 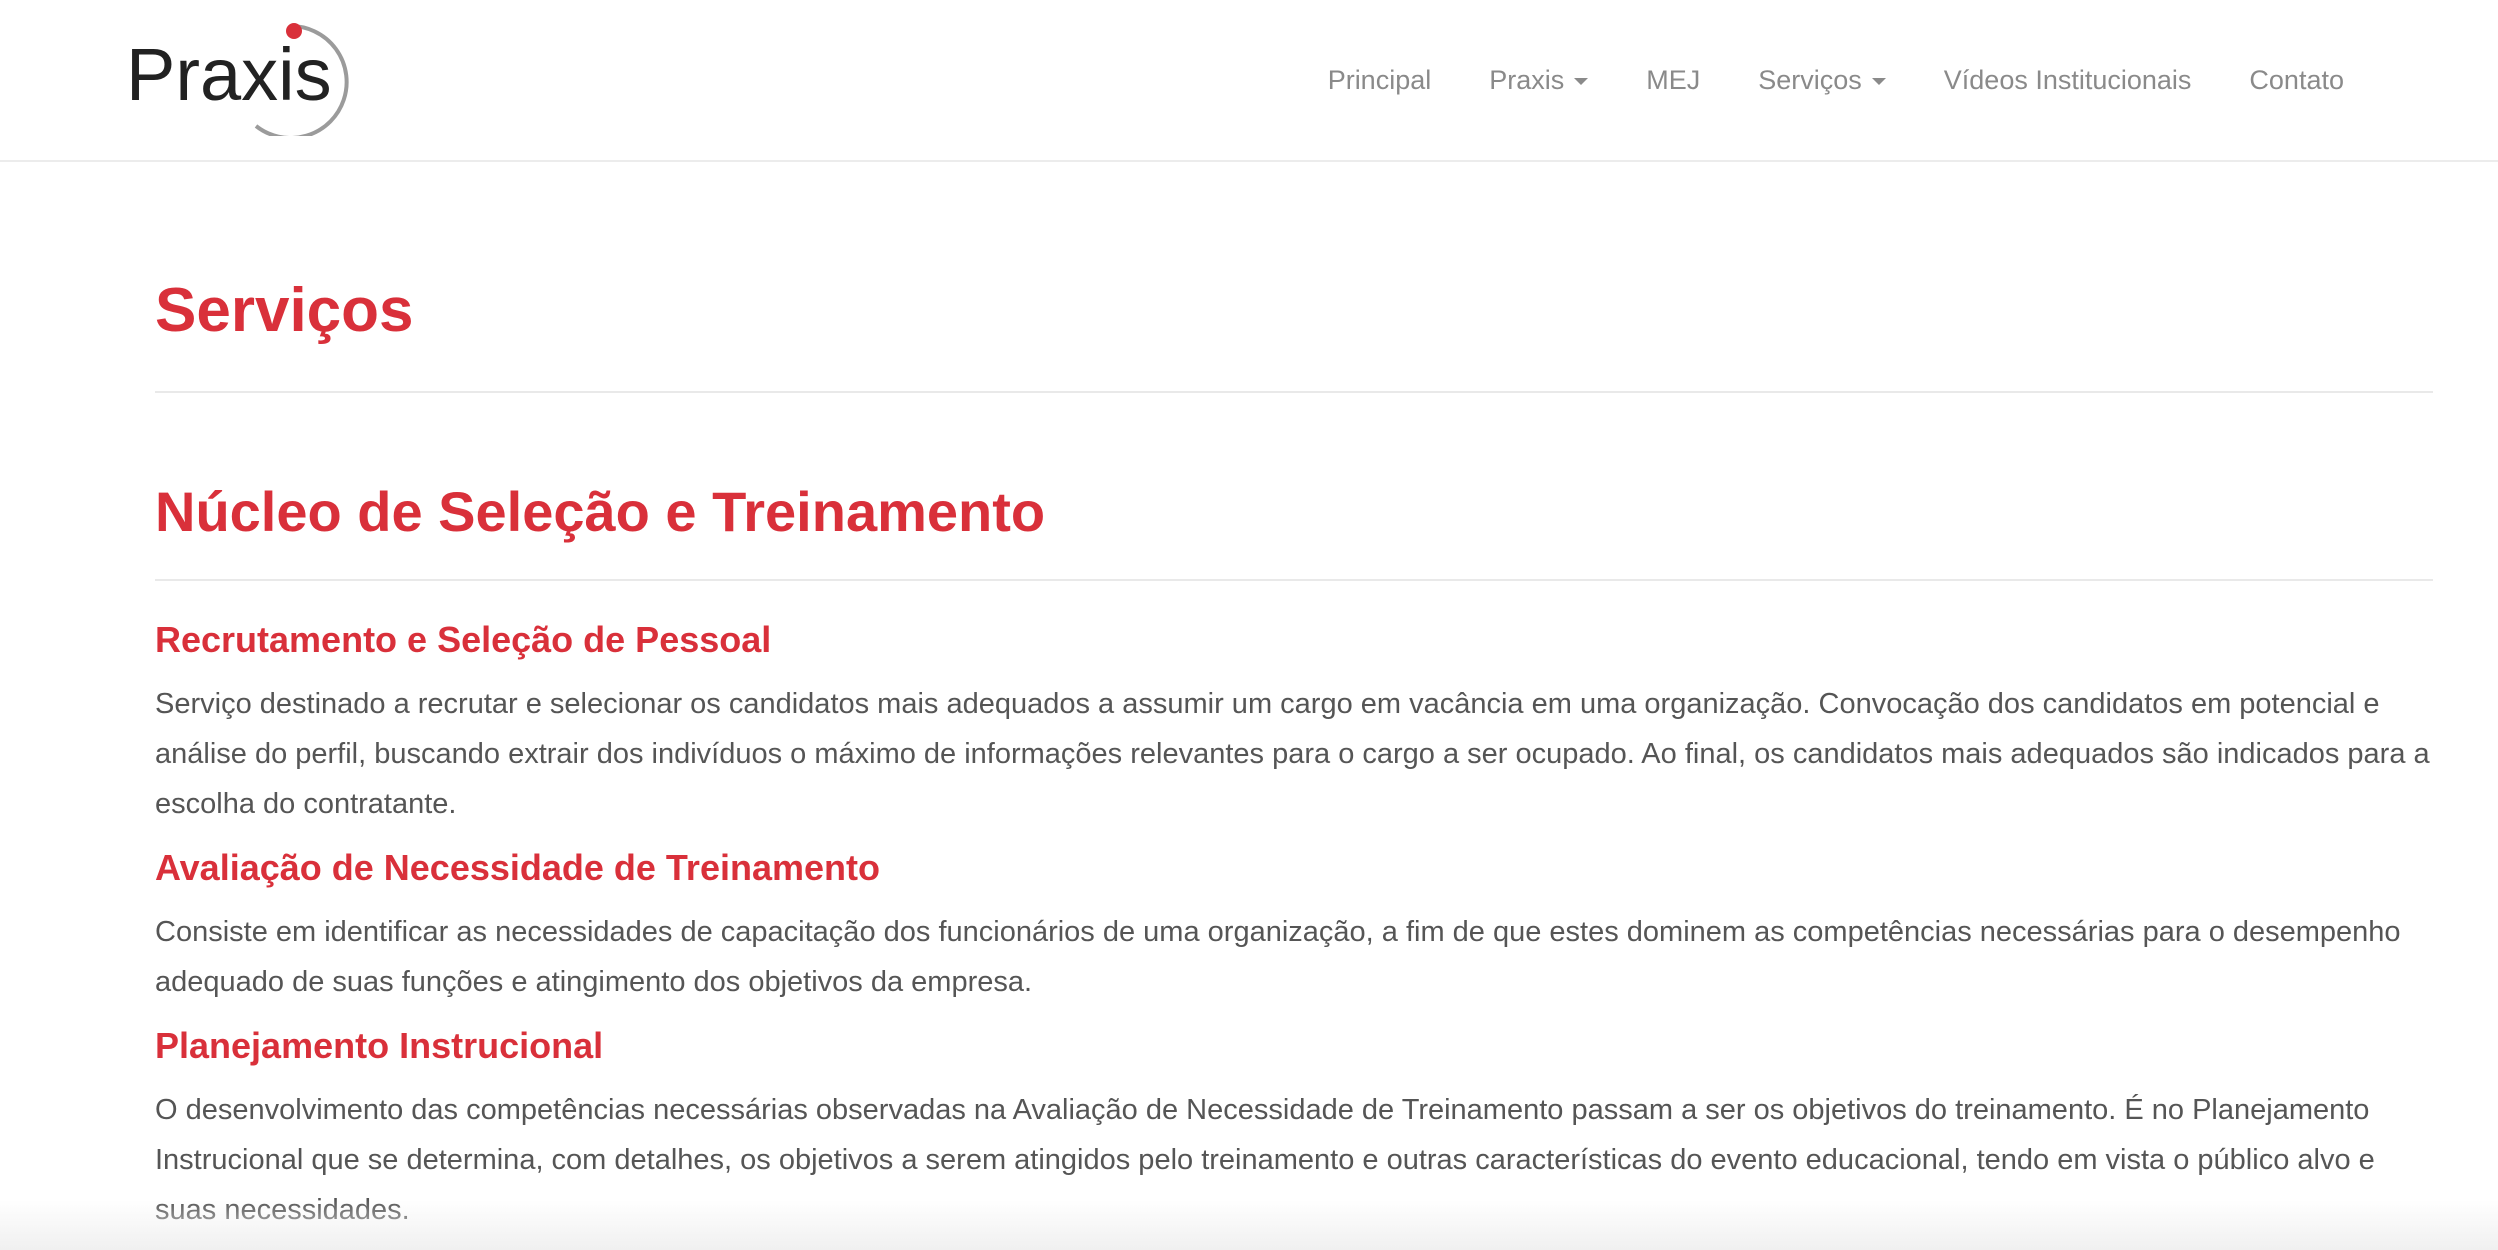 I want to click on service-title: Recrutamento e Seleção de Pessoal, so click(x=463, y=639).